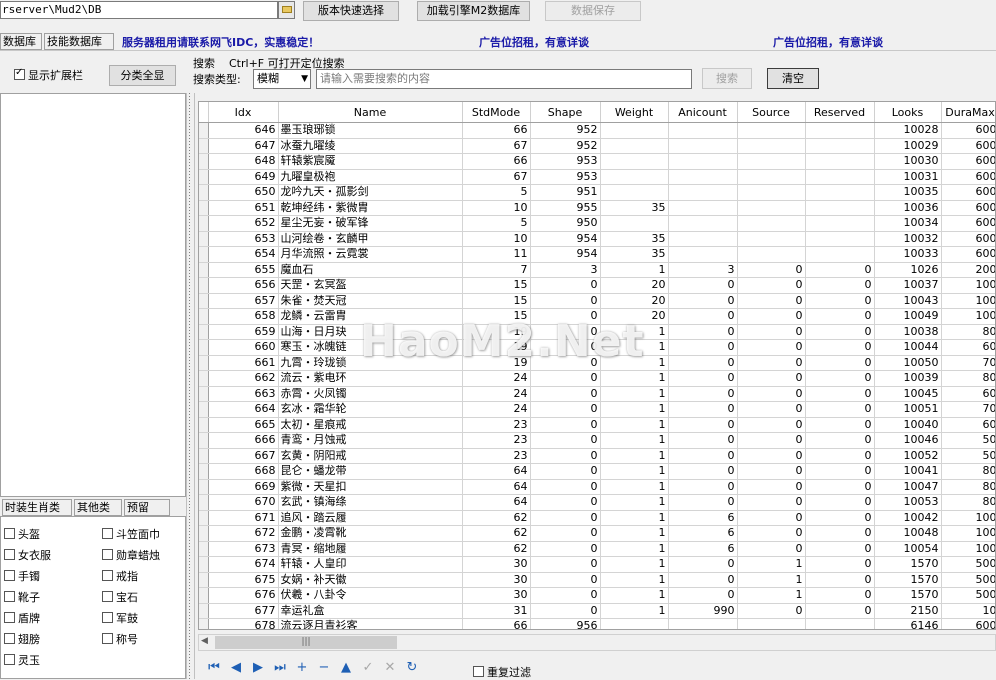 The image size is (996, 680). Describe the element at coordinates (597, 394) in the screenshot. I see `table-row: 663 赤霄・火凤镯 24 0 1 0 0 0 10045 60` at that location.